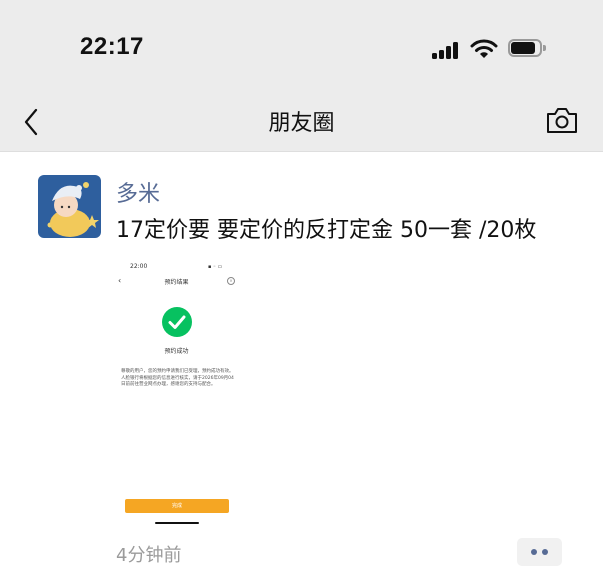 The width and height of the screenshot is (603, 576). I want to click on attachment-result-text: 预约成功, so click(176, 351).